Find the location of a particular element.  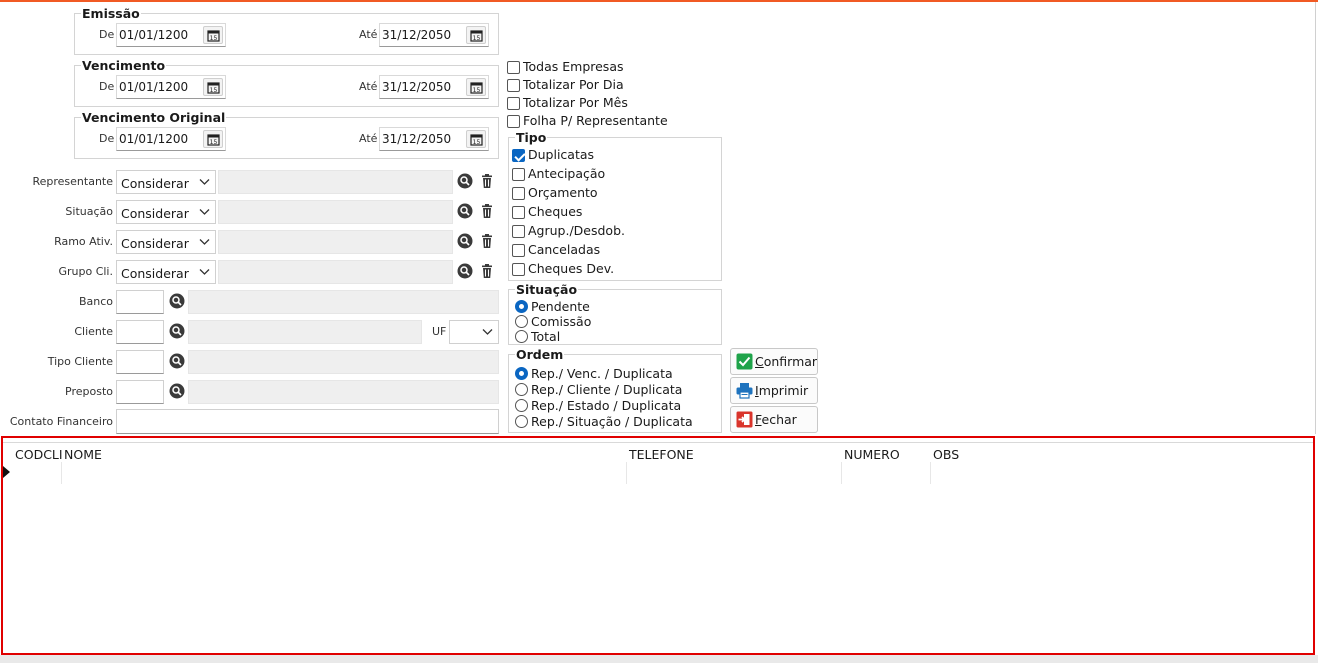

grupo-cli-select: Considerar is located at coordinates (166, 272).